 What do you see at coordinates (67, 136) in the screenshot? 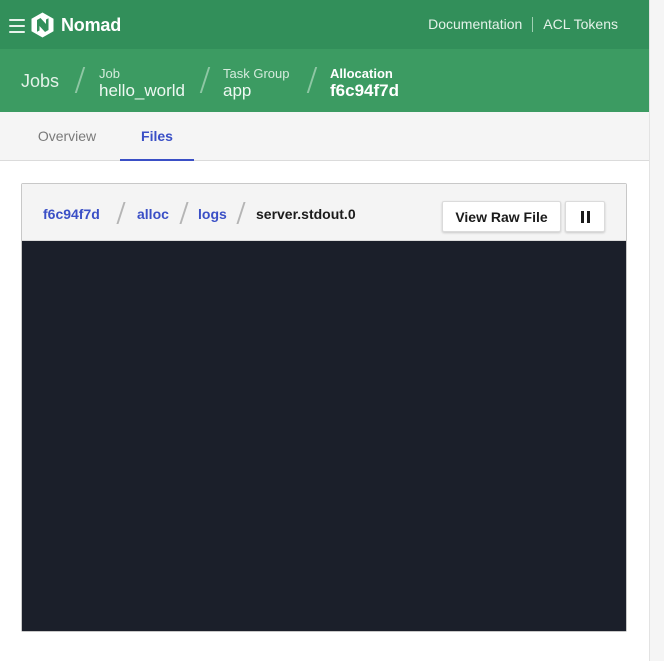
I see `tab-overview: Overview` at bounding box center [67, 136].